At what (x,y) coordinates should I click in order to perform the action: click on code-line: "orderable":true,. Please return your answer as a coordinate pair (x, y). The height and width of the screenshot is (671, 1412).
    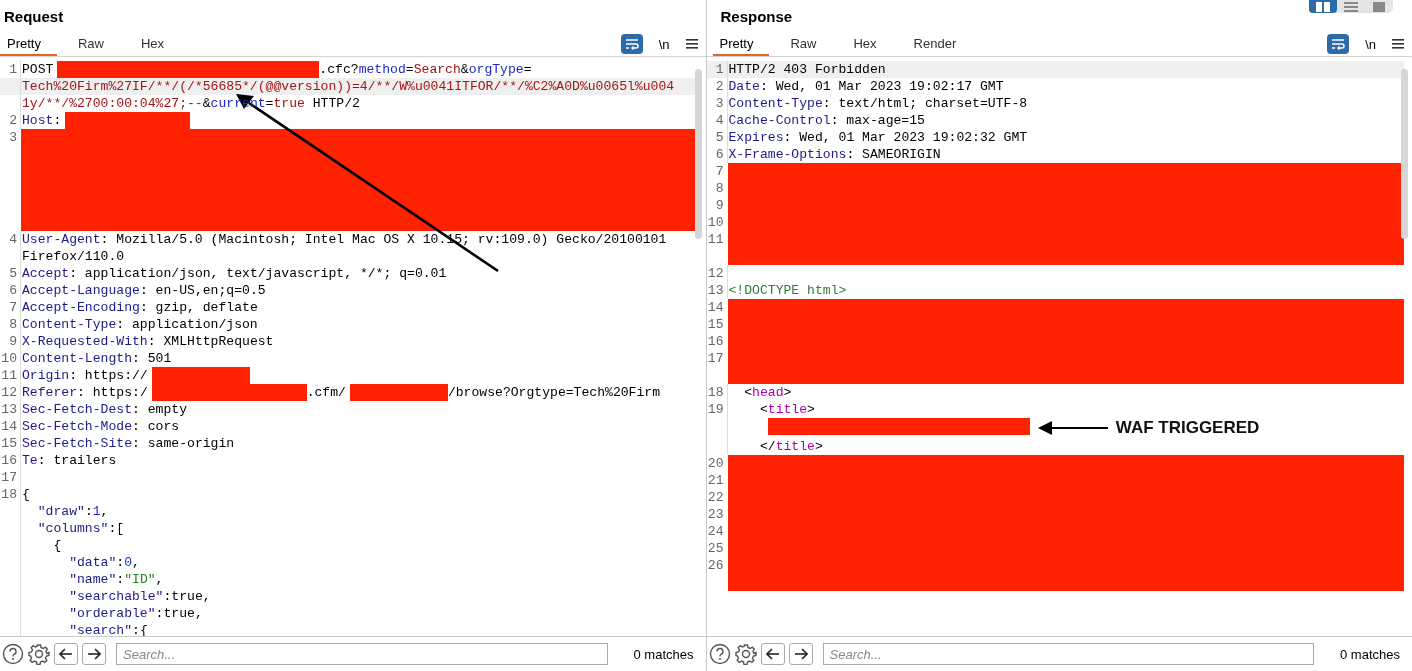
    Looking at the image, I should click on (135, 613).